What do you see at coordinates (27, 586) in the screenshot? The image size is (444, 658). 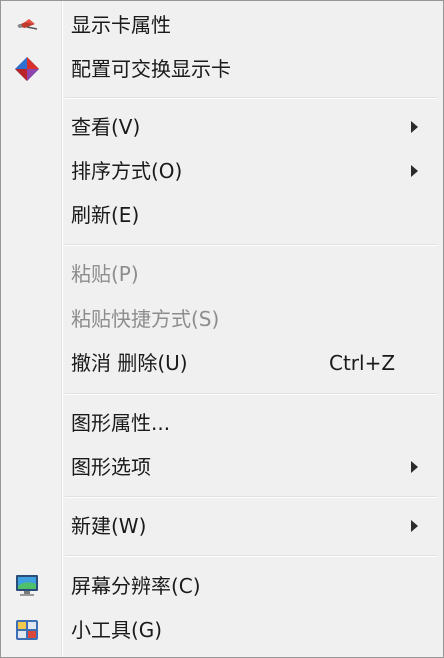 I see `monitor-icon` at bounding box center [27, 586].